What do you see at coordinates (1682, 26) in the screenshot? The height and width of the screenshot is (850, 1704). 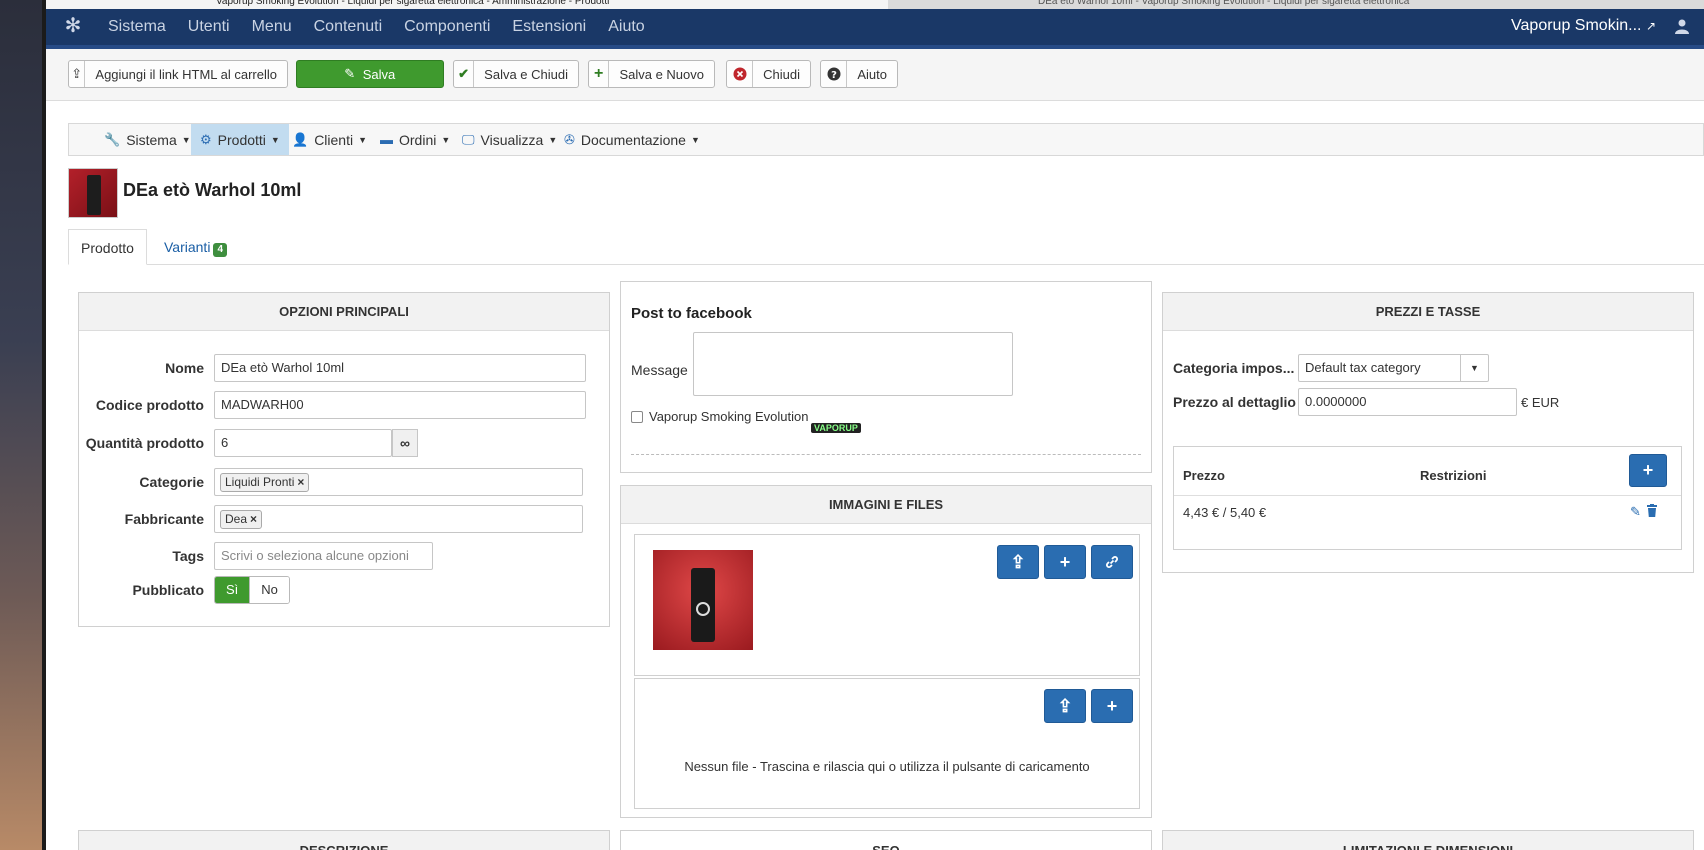 I see `user-icon` at bounding box center [1682, 26].